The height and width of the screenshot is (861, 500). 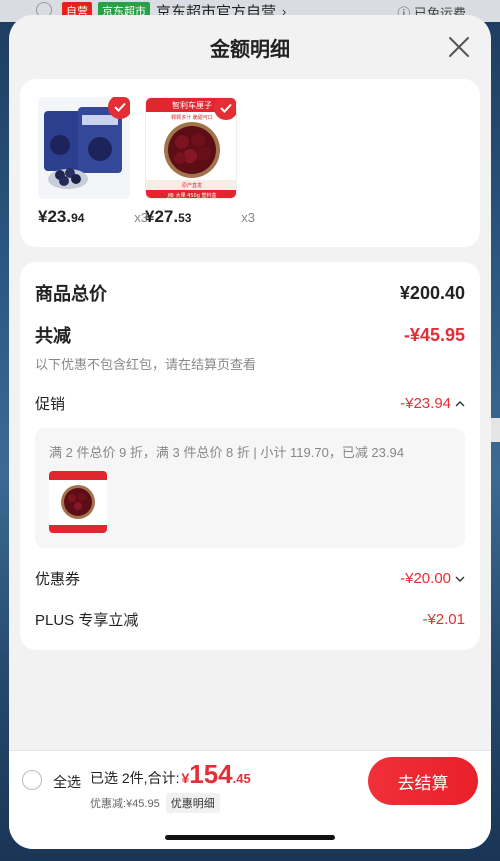 What do you see at coordinates (200, 217) in the screenshot?
I see `price-row: ¥27.53 x3` at bounding box center [200, 217].